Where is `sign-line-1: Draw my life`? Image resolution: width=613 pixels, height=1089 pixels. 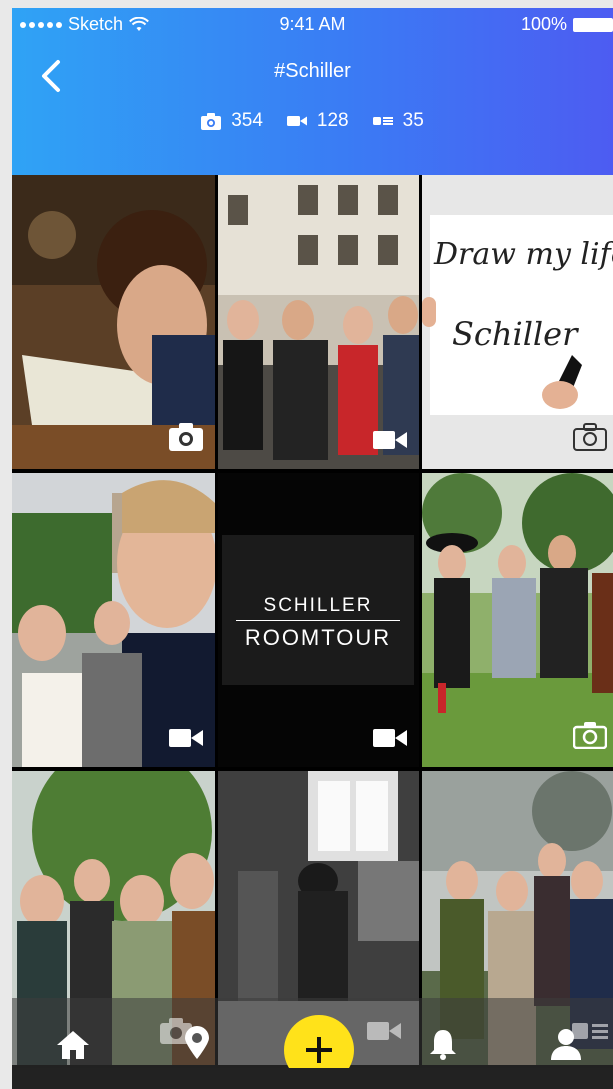 sign-line-1: Draw my life is located at coordinates (523, 254).